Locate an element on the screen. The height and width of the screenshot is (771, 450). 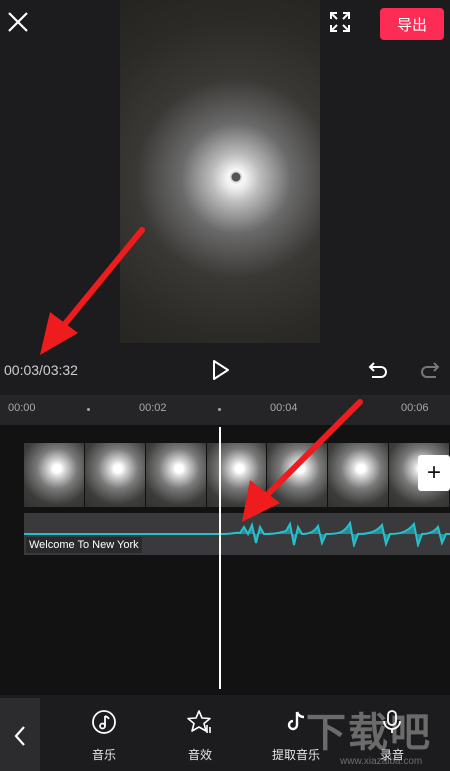
playhead is located at coordinates (220, 558).